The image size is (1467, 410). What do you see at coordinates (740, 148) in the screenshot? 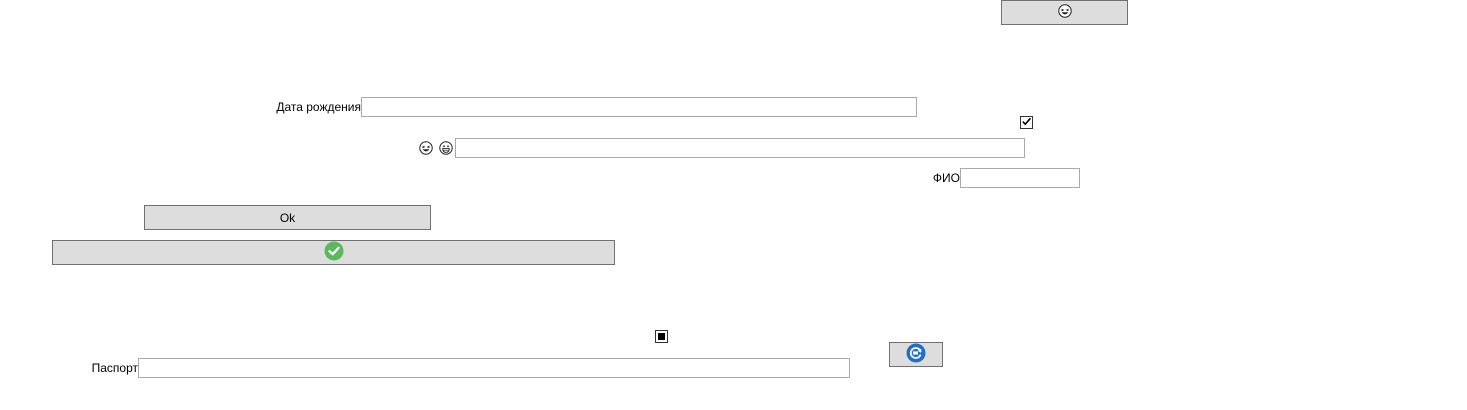
I see `emoji-input` at bounding box center [740, 148].